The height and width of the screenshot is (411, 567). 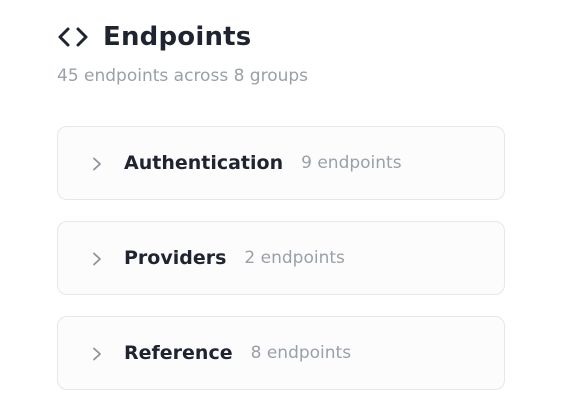 I want to click on group-card-providers: Providers 2 endpoints, so click(x=281, y=258).